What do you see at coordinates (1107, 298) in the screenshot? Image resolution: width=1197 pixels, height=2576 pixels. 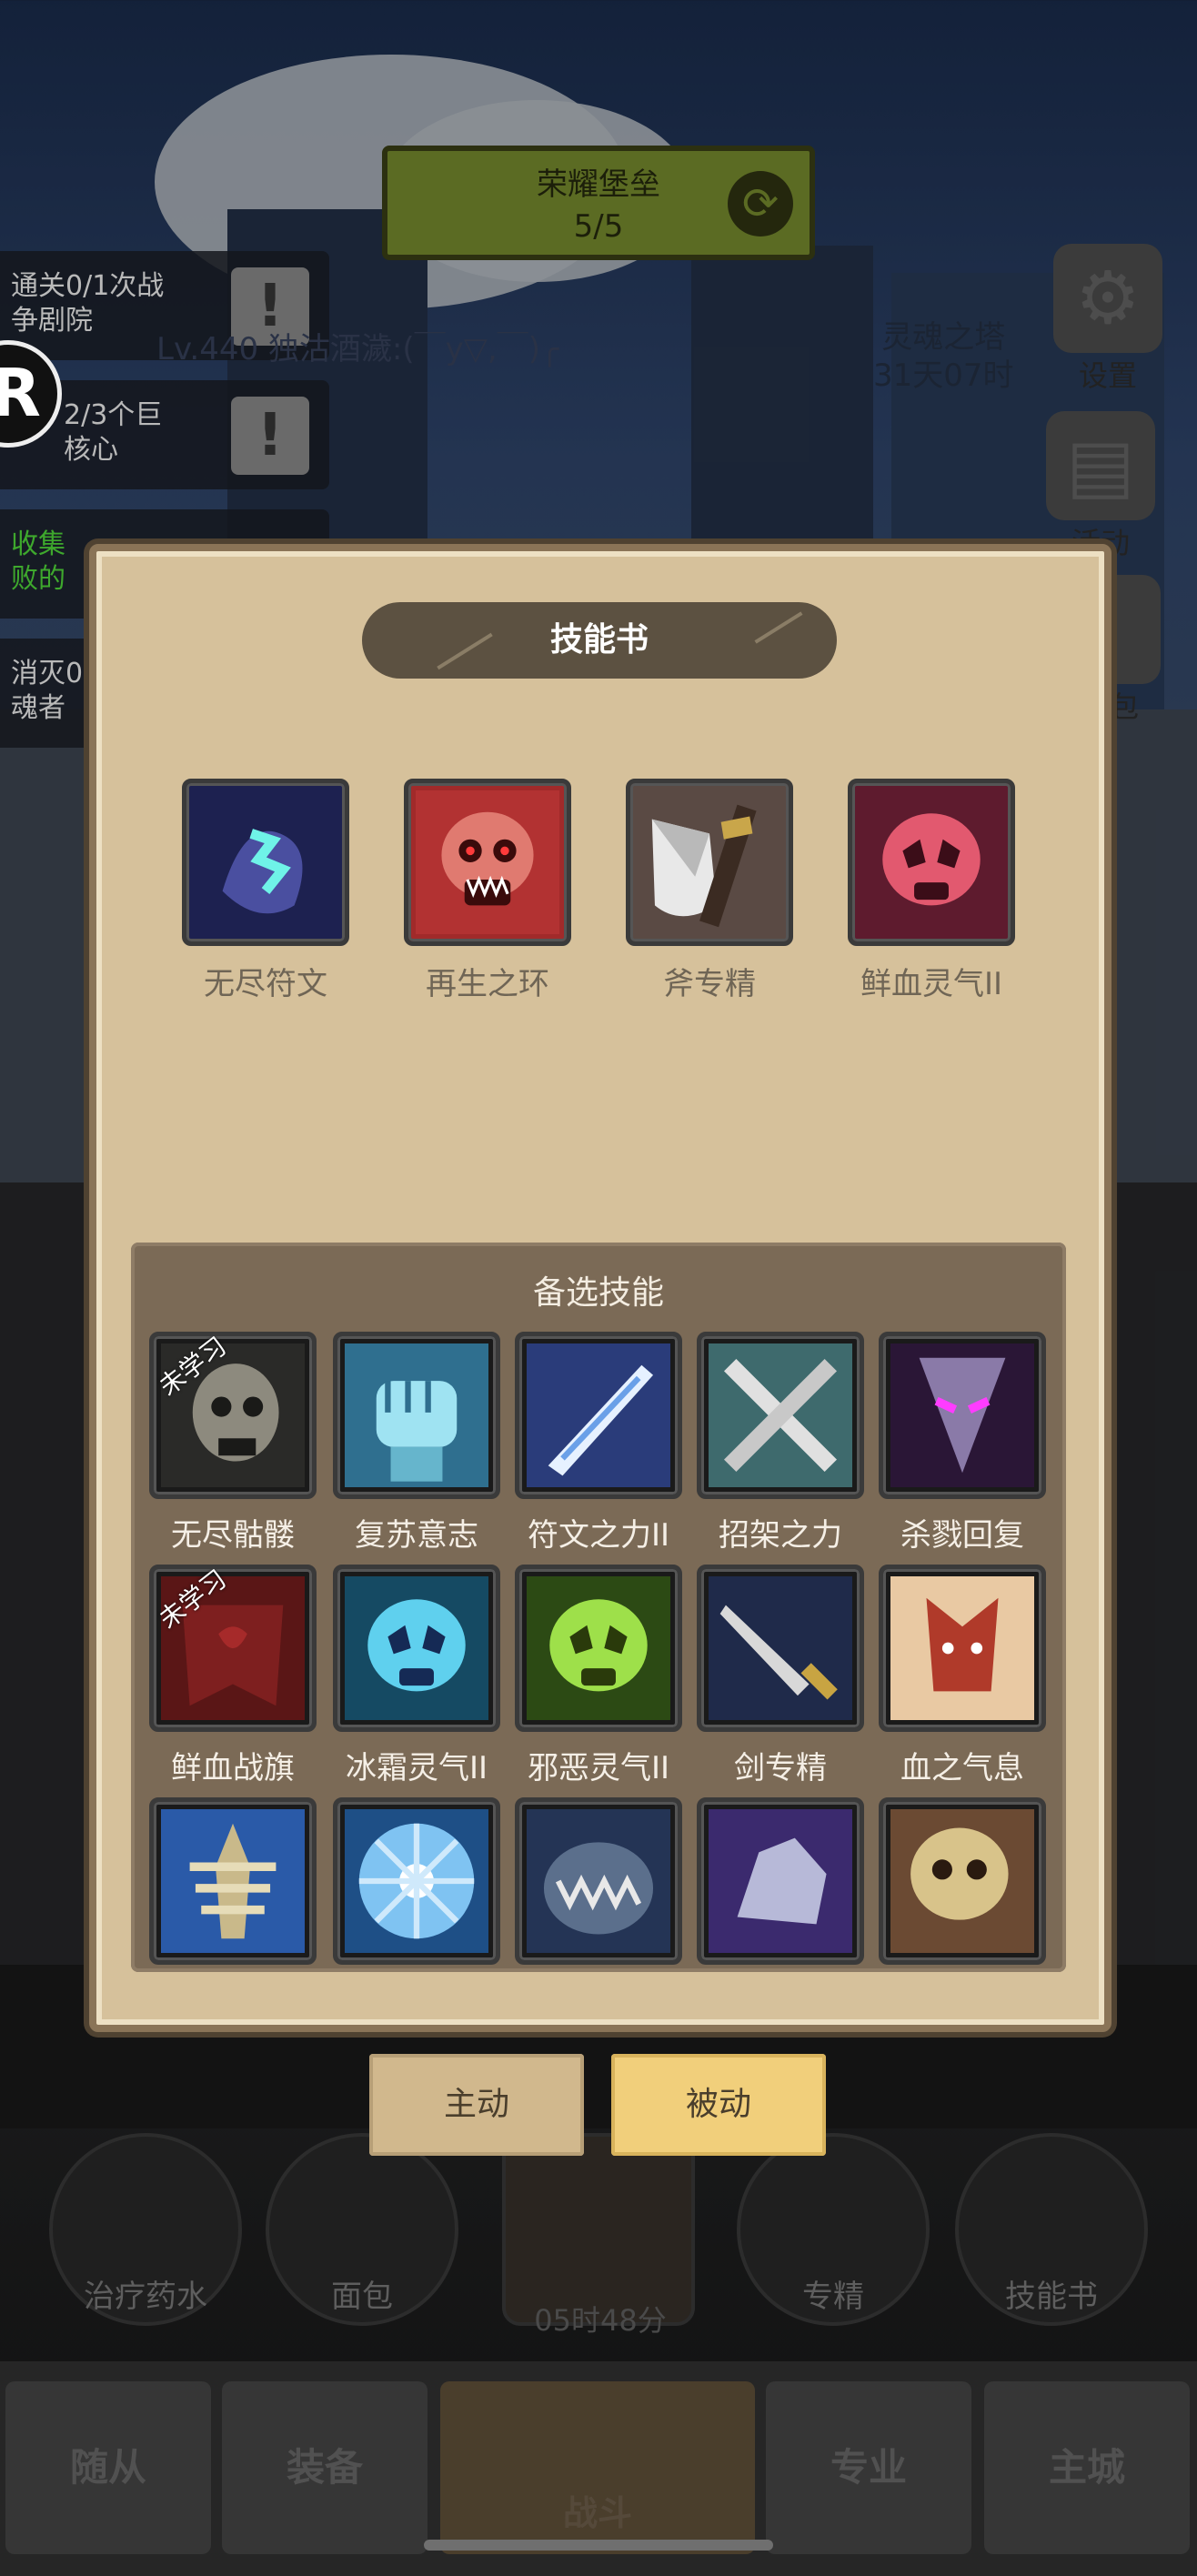 I see `gear-icon: ⚙` at bounding box center [1107, 298].